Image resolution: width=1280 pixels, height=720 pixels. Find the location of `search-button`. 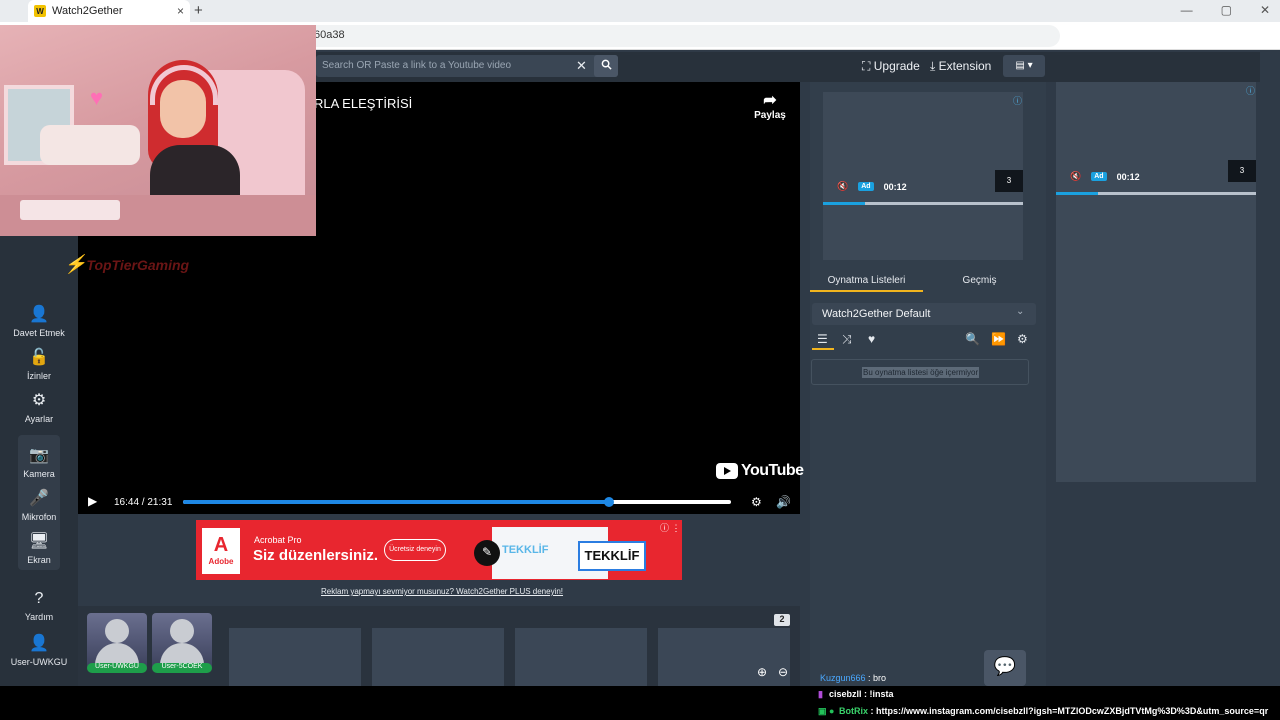

search-button is located at coordinates (606, 66).